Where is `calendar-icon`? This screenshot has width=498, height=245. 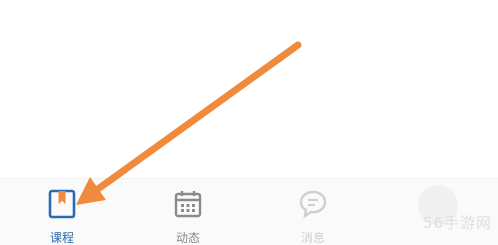 calendar-icon is located at coordinates (188, 204).